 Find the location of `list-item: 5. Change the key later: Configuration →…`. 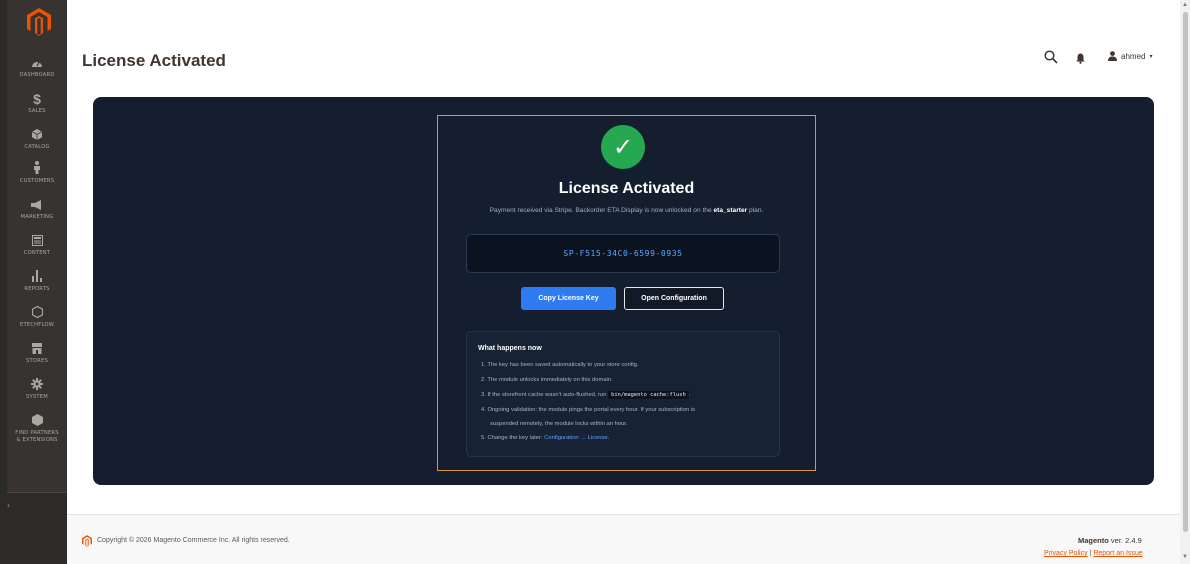

list-item: 5. Change the key later: Configuration →… is located at coordinates (545, 438).